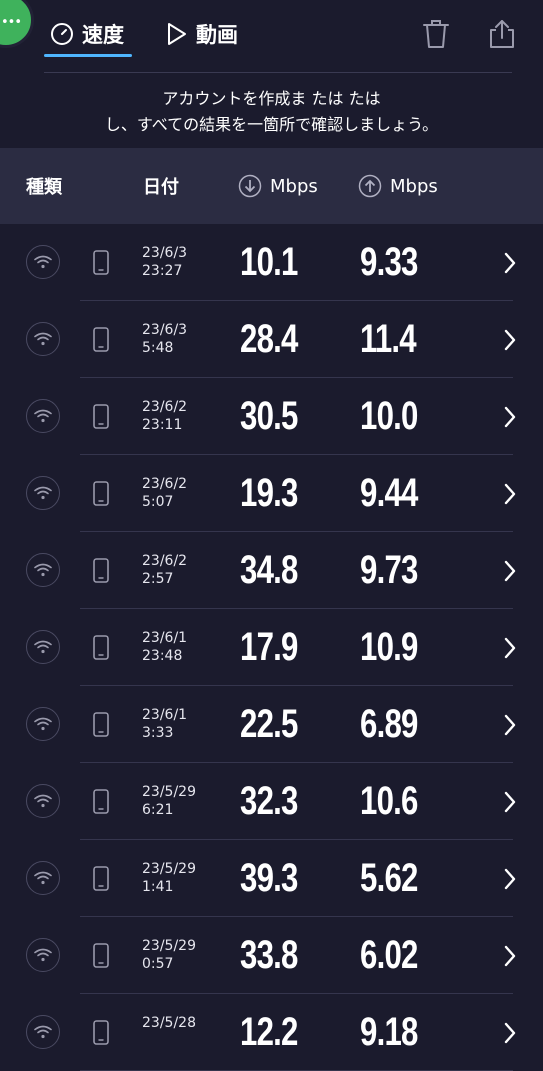 This screenshot has height=1071, width=543. Describe the element at coordinates (294, 186) in the screenshot. I see `download-unit-label: Mbps` at that location.